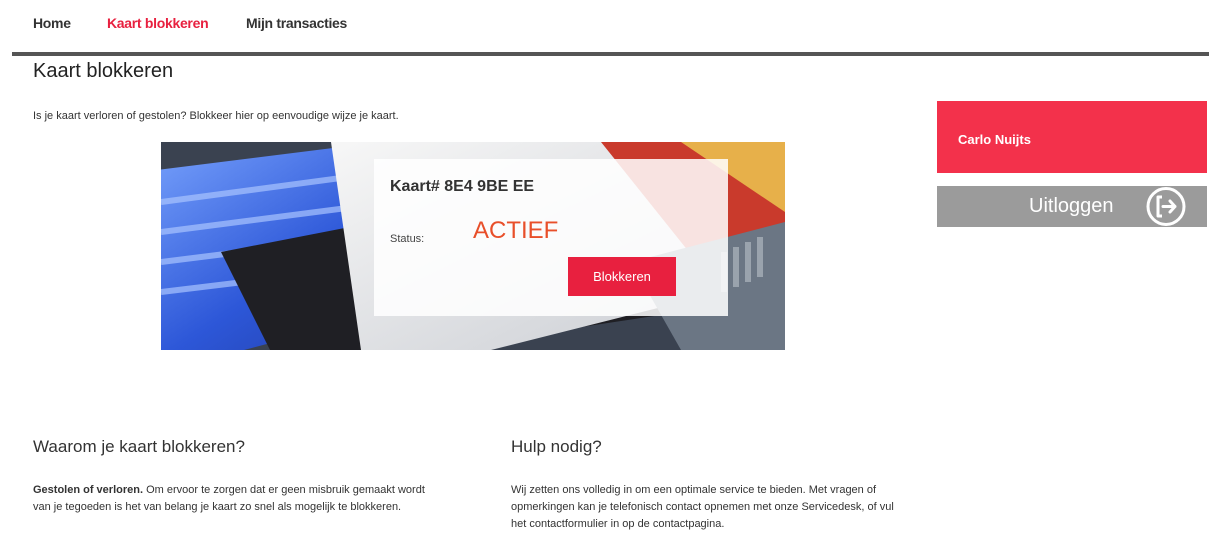 This screenshot has height=533, width=1209. What do you see at coordinates (994, 139) in the screenshot?
I see `user-name: Carlo Nuijts` at bounding box center [994, 139].